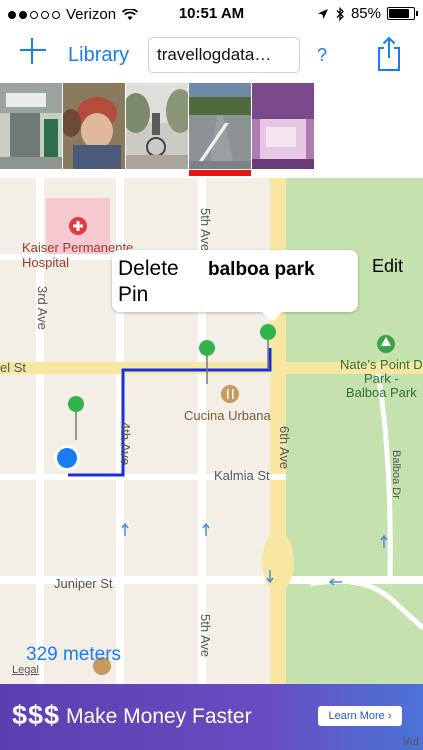 The height and width of the screenshot is (750, 423). I want to click on juniper-st-label: Juniper St, so click(83, 583).